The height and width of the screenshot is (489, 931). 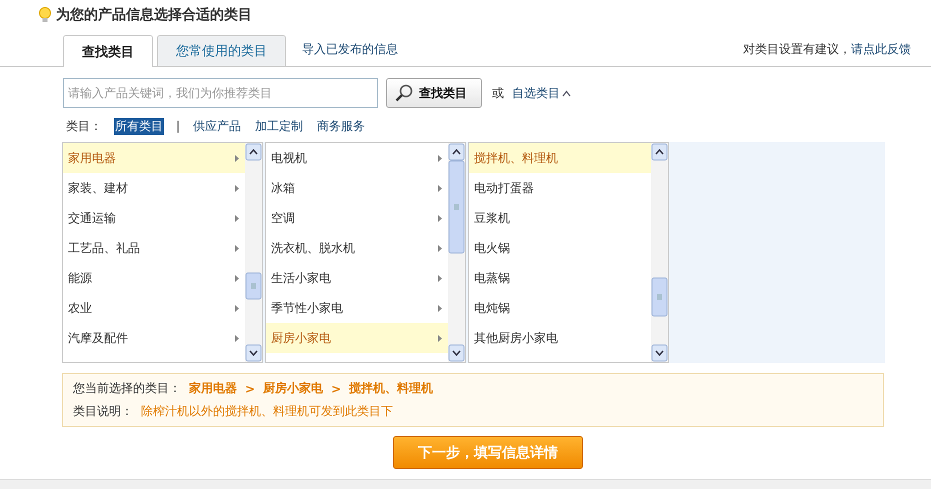 What do you see at coordinates (560, 248) in the screenshot?
I see `category-item: 电火锅` at bounding box center [560, 248].